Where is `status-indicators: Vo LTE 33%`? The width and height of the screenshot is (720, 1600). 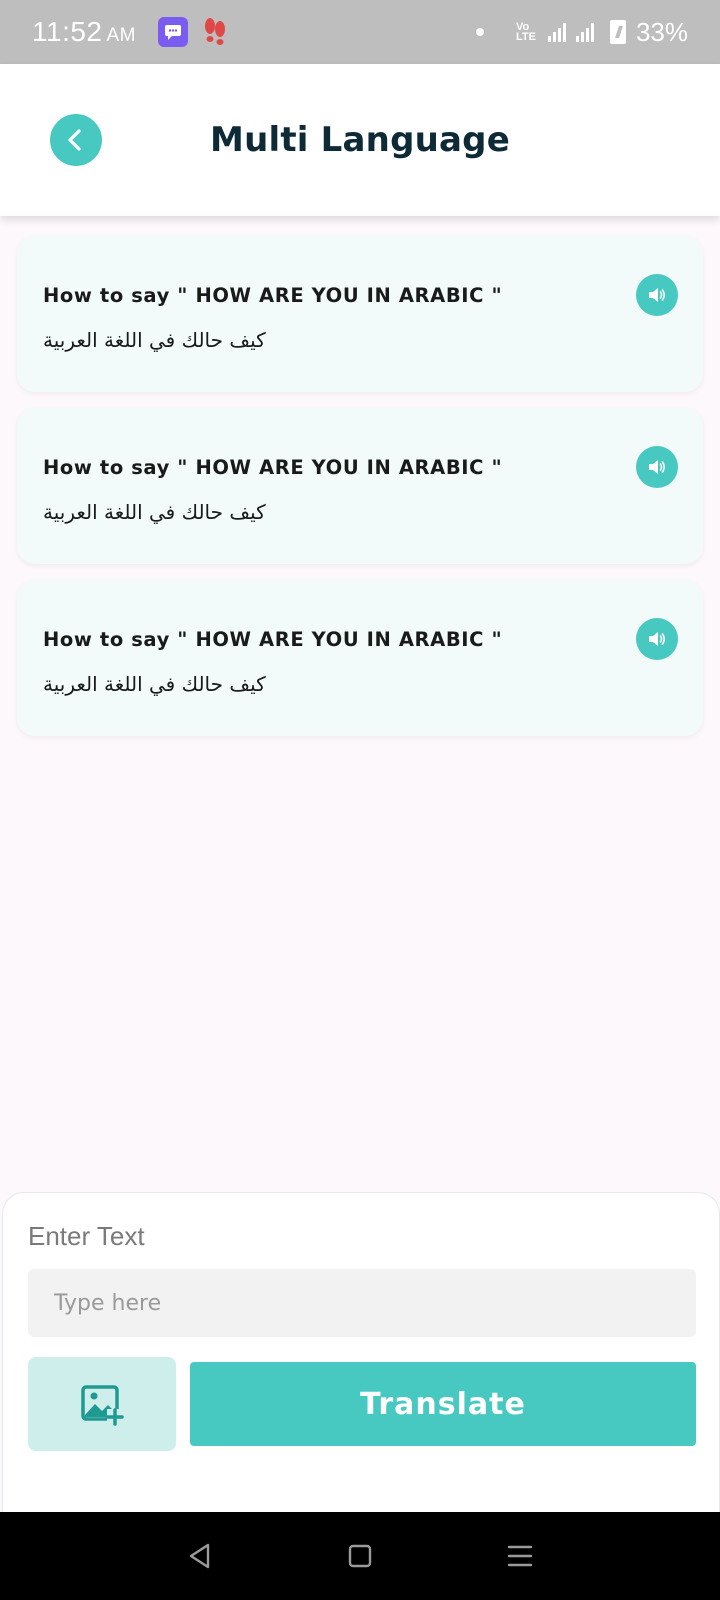
status-indicators: Vo LTE 33% is located at coordinates (581, 32).